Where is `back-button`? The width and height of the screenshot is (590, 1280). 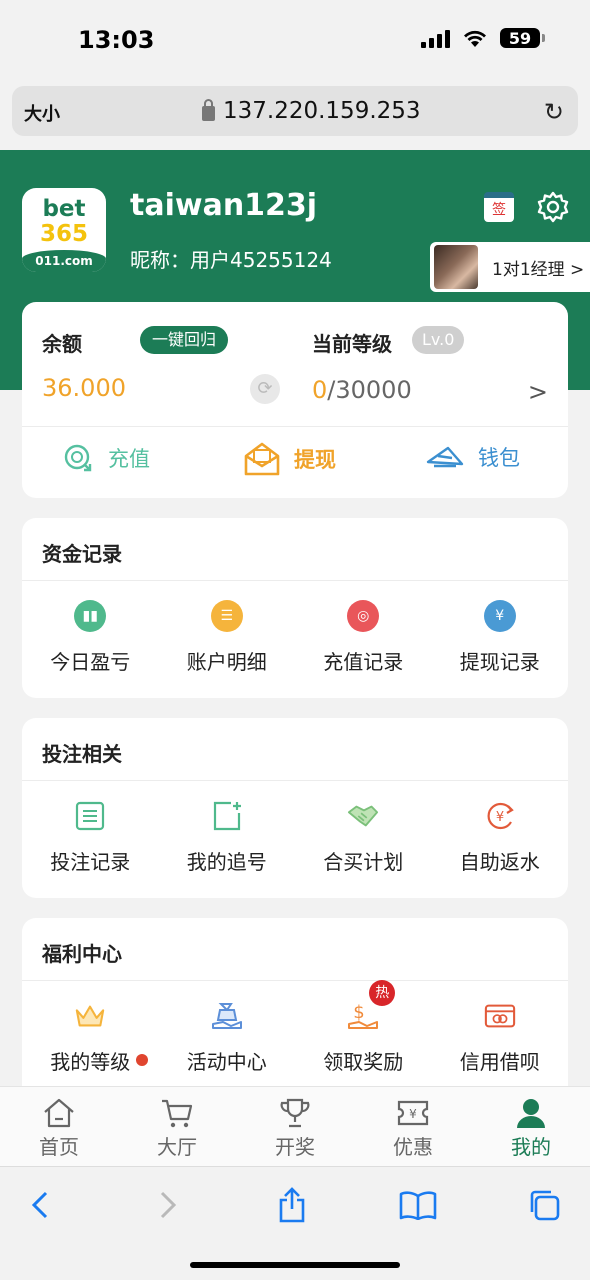
back-button is located at coordinates (40, 1205).